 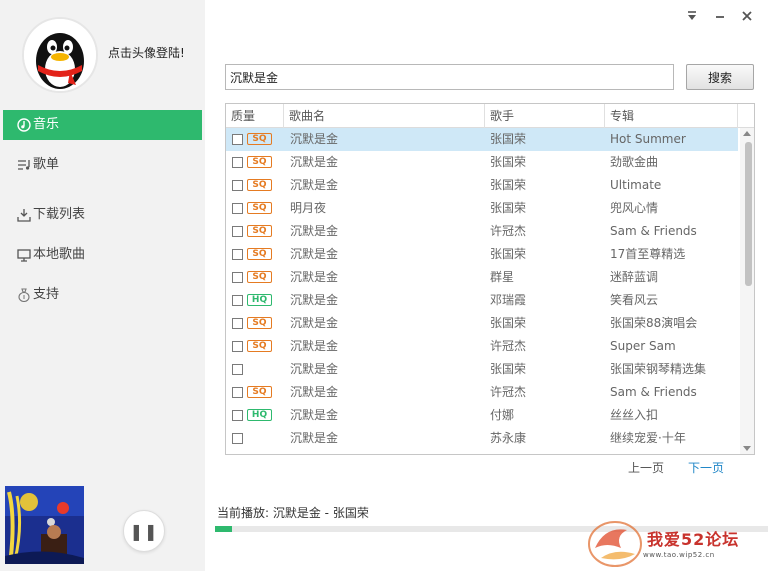 I want to click on watermark-logo-icon, so click(x=615, y=544).